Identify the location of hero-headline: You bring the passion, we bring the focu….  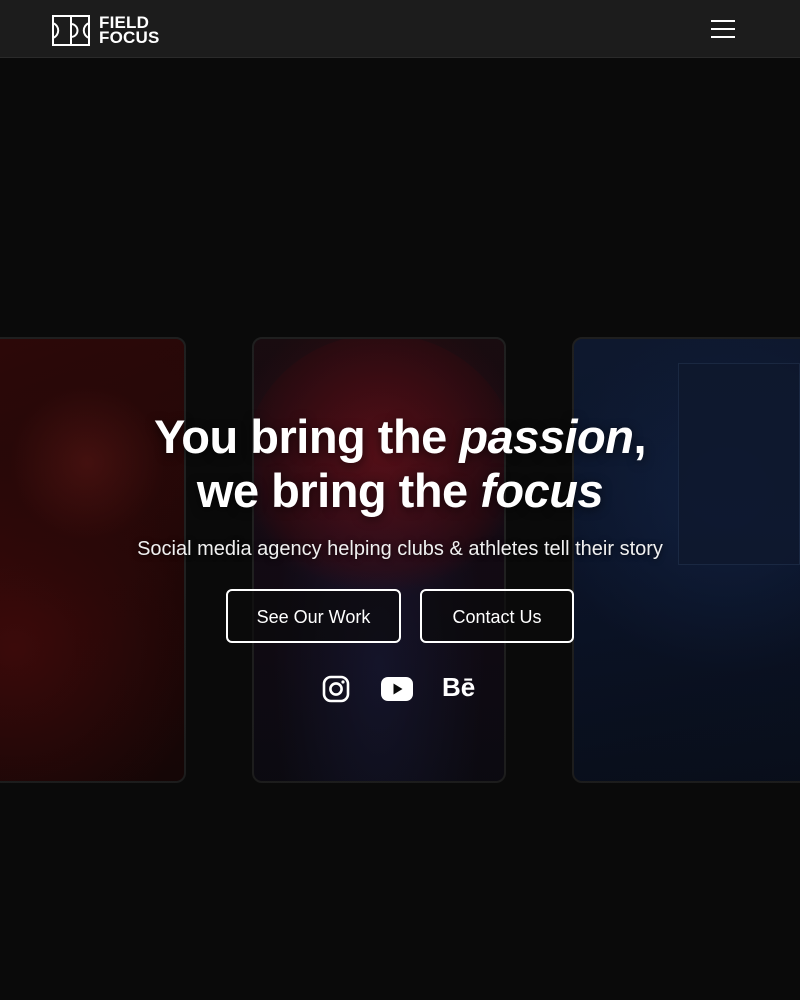
(400, 464).